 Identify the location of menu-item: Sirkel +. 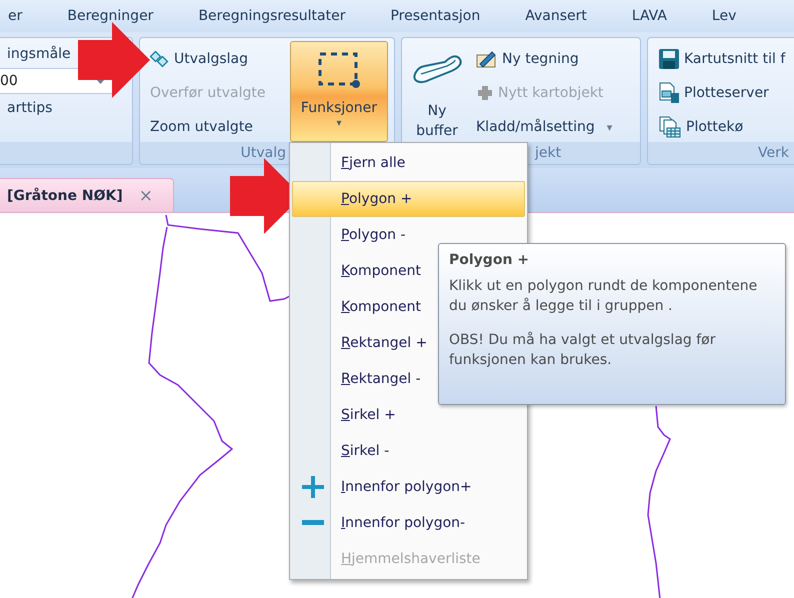
(408, 415).